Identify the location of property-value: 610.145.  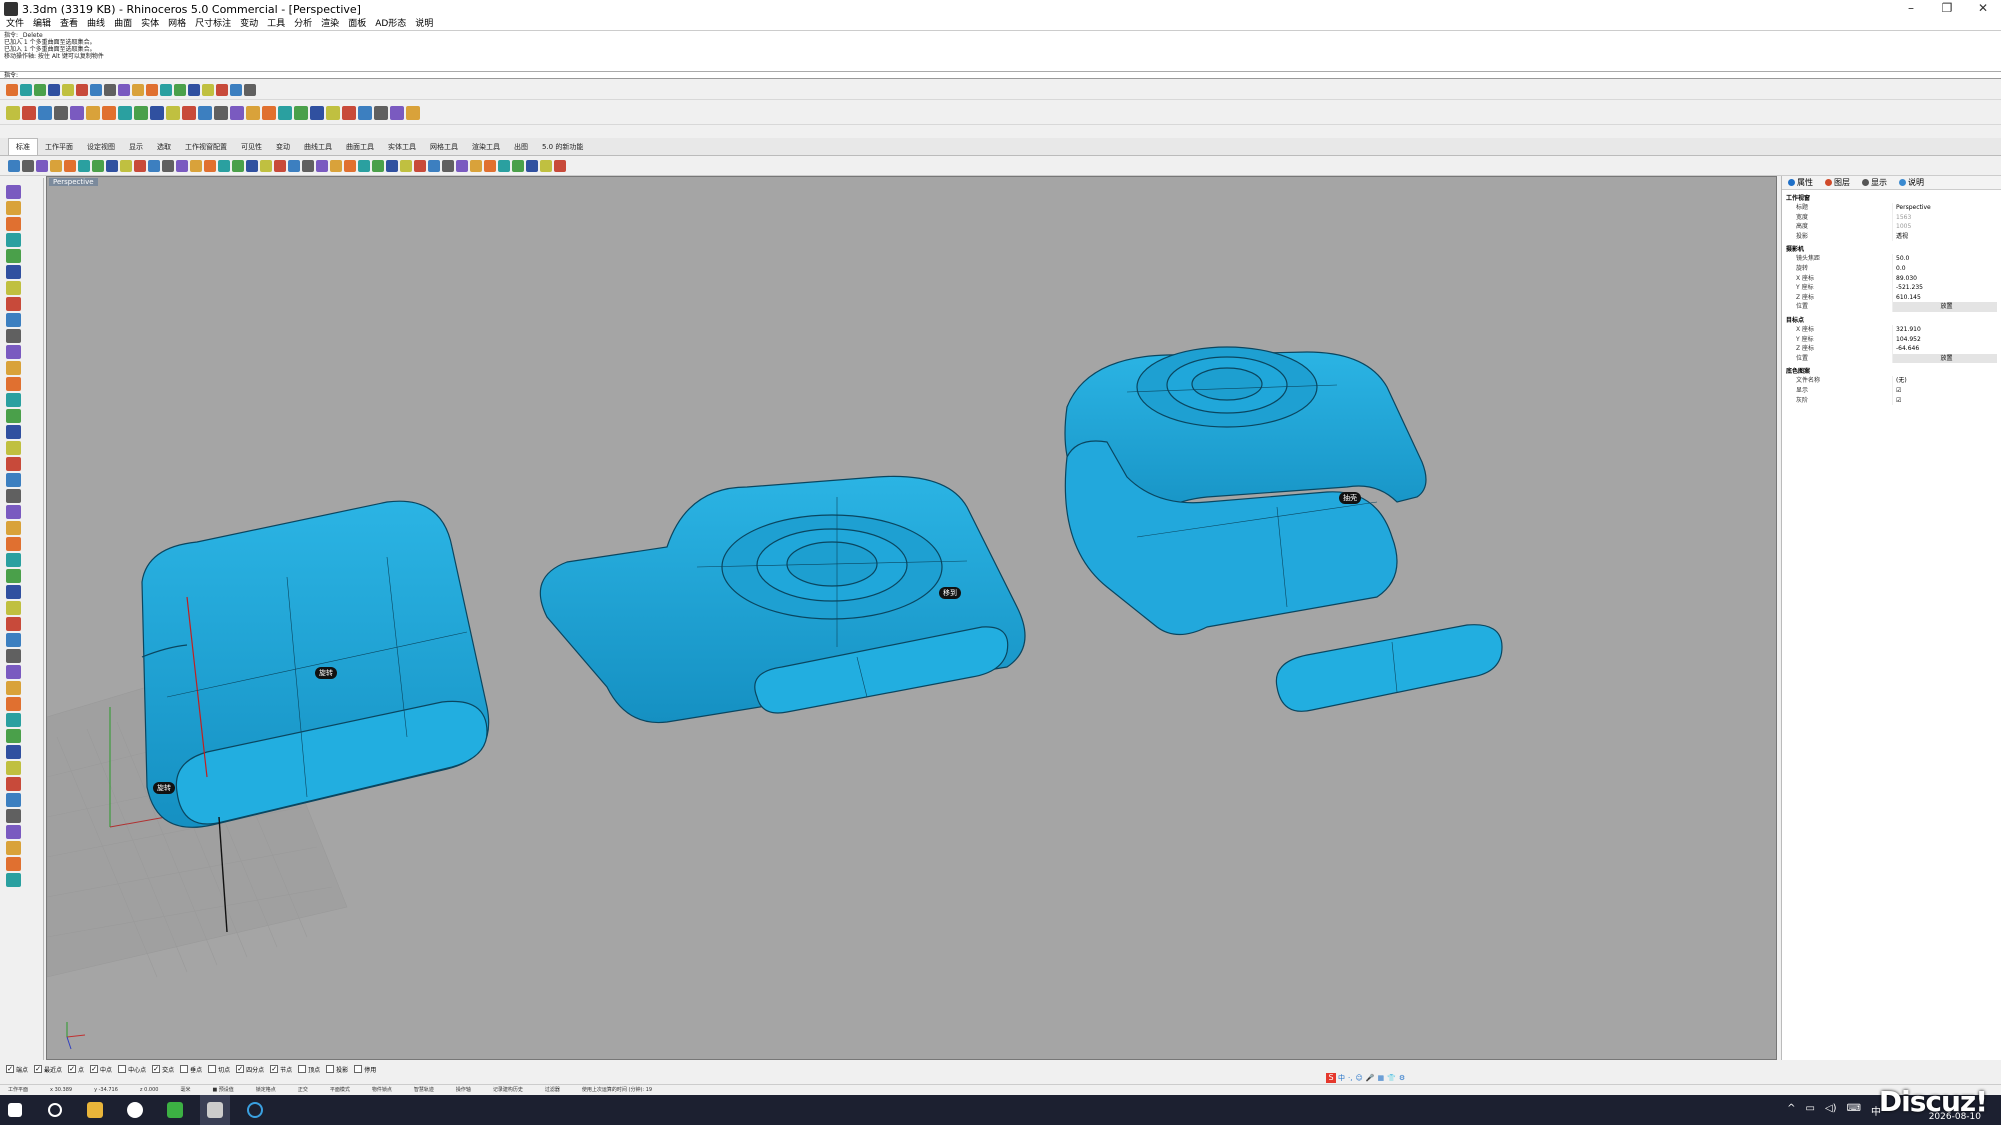
(1946, 297).